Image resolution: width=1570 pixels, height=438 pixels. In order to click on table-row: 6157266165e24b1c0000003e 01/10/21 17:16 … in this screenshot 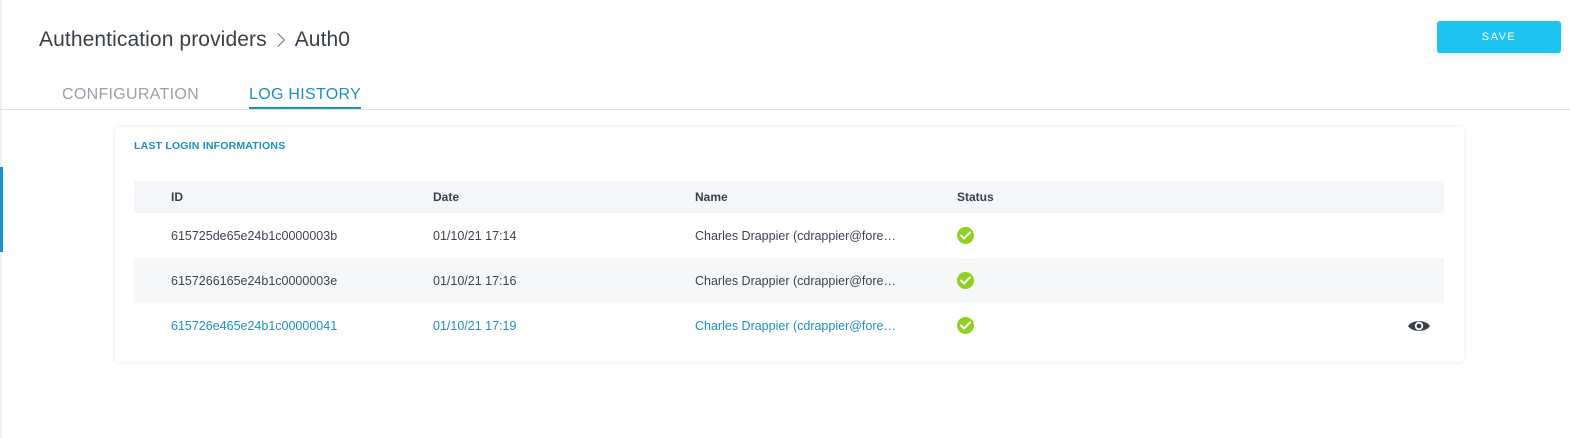, I will do `click(789, 280)`.